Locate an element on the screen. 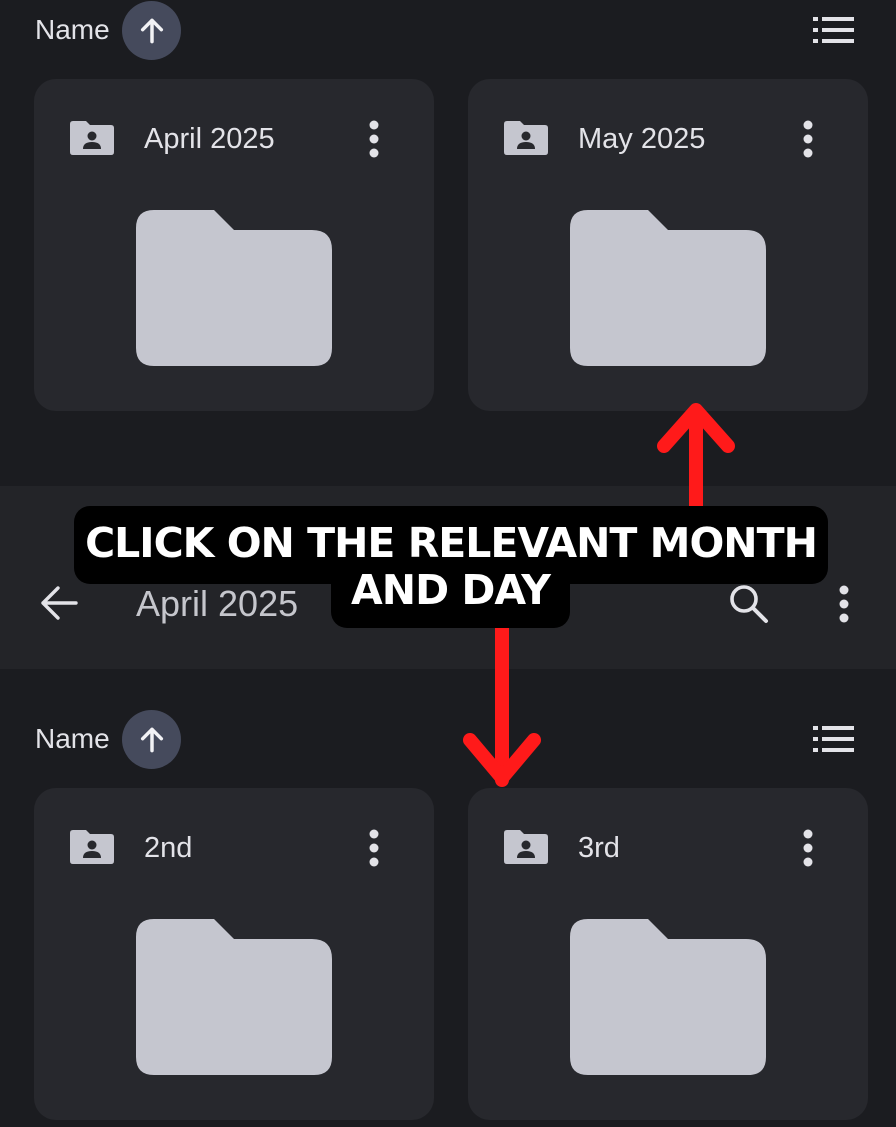  folder-title: 3rd is located at coordinates (599, 848).